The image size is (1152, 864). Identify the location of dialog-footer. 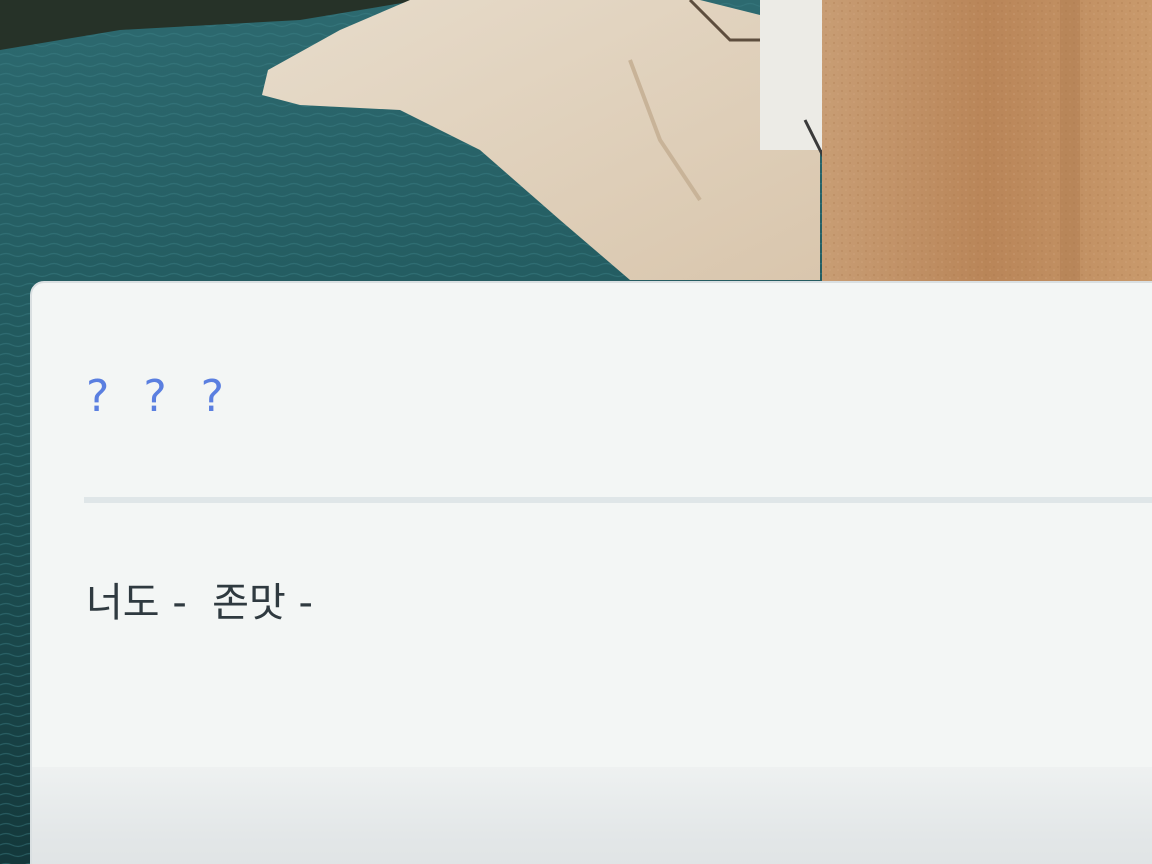
(592, 815).